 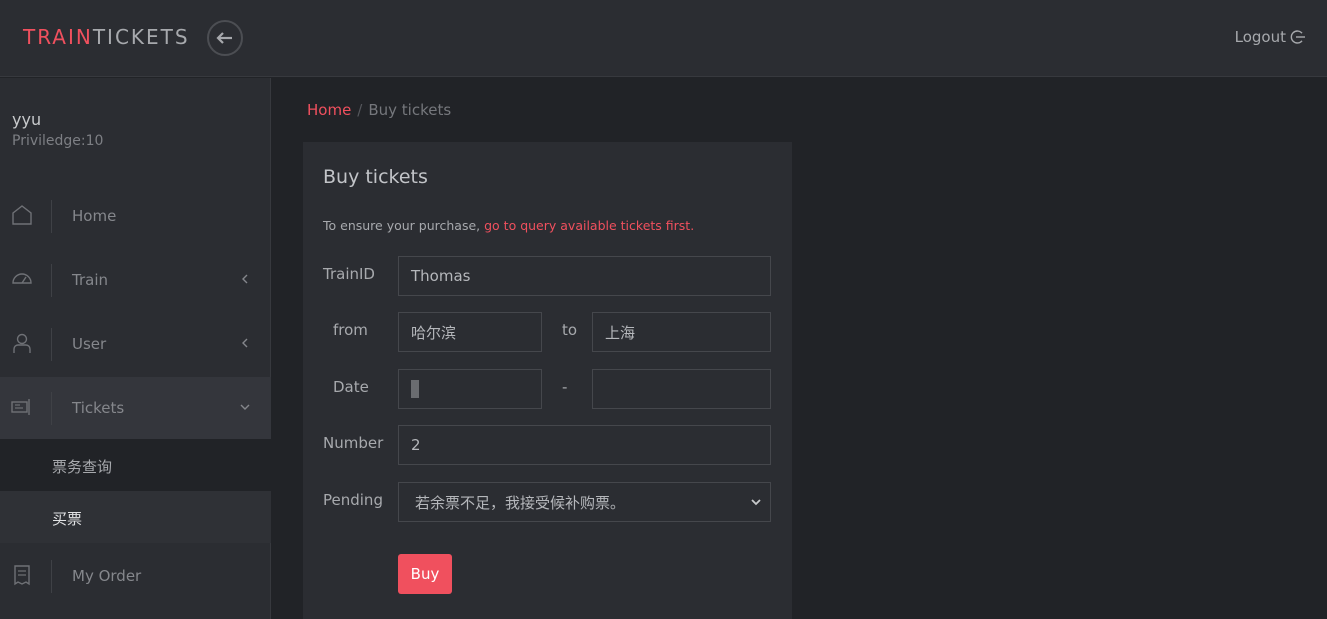 I want to click on logout-icon, so click(x=1297, y=37).